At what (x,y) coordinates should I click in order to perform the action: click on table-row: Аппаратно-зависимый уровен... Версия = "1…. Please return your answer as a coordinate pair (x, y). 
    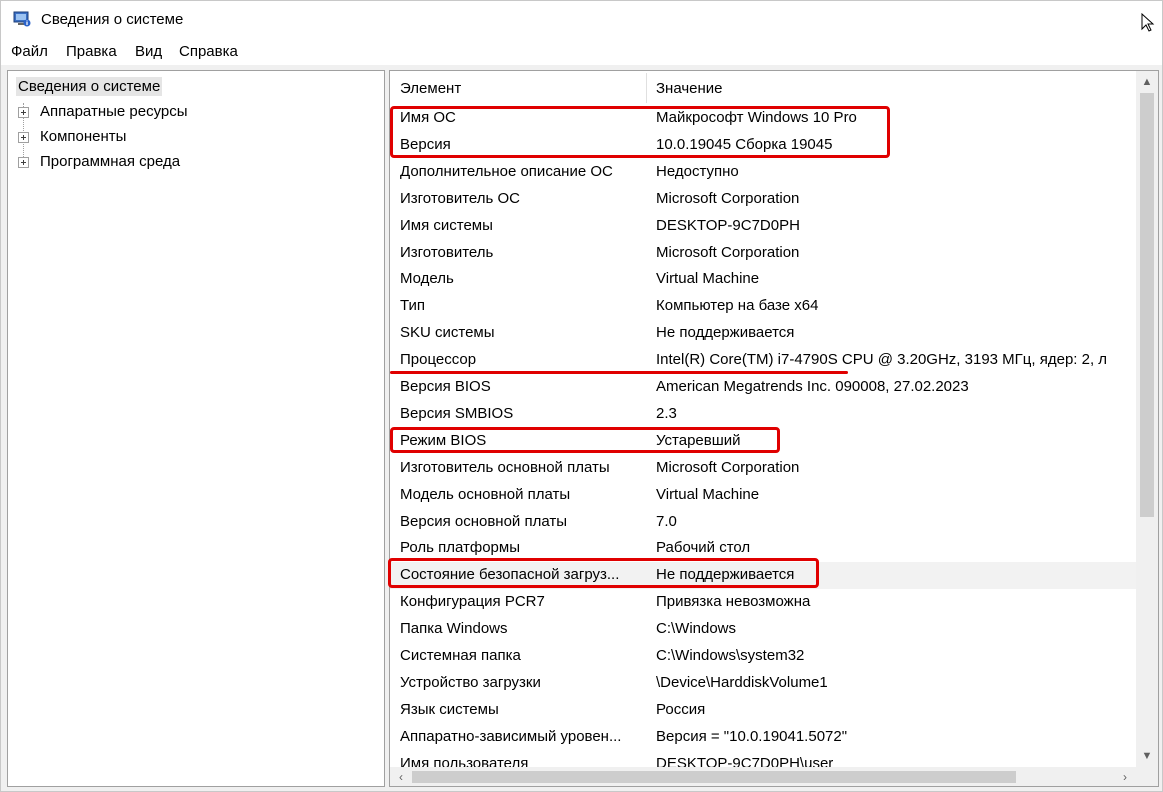
    Looking at the image, I should click on (763, 737).